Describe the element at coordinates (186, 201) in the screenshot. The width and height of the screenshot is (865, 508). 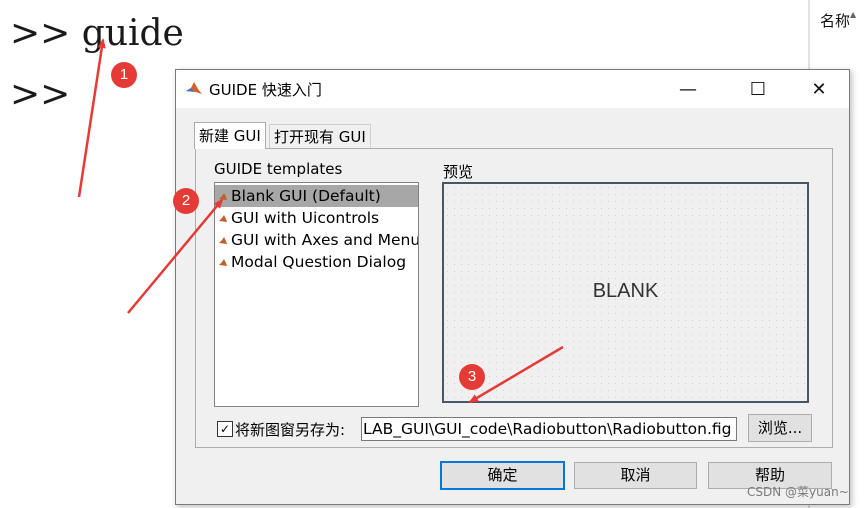
I see `annotation-marker-2: 2` at that location.